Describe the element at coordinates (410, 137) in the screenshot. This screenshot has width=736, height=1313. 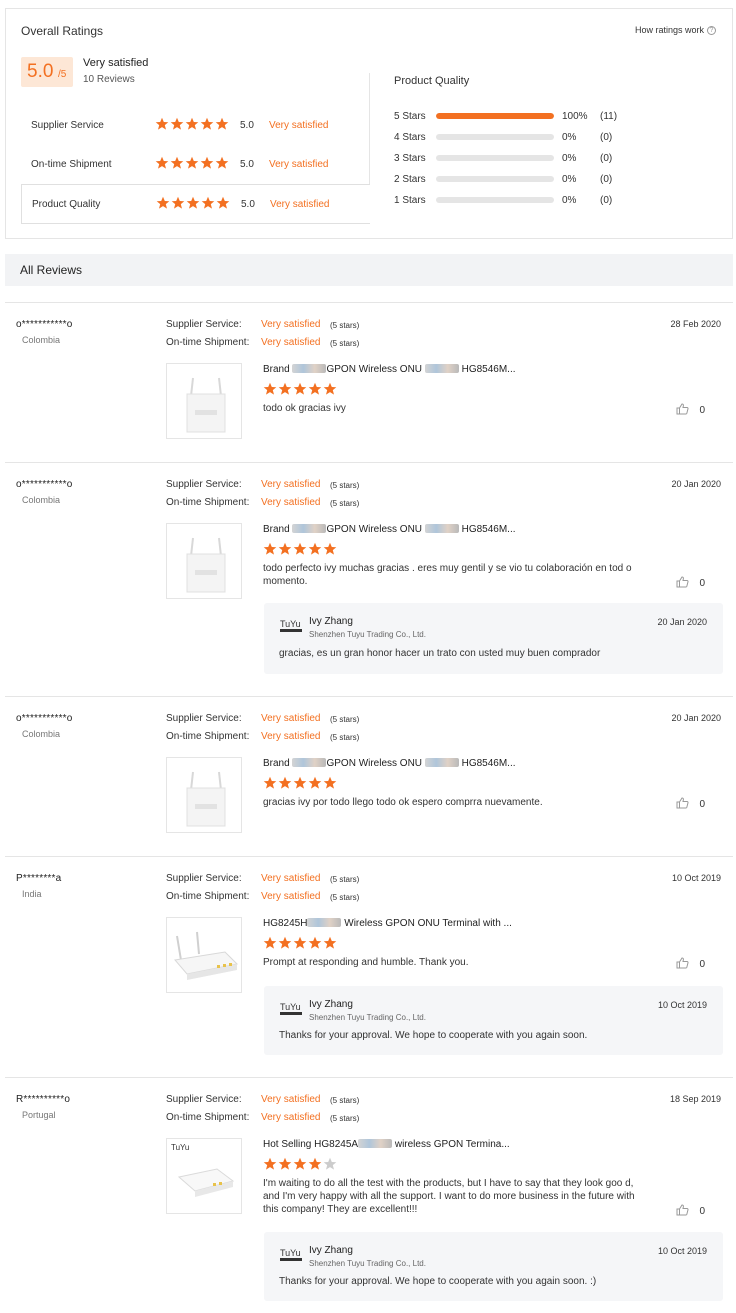
I see `distribution-label: 4 Stars` at that location.